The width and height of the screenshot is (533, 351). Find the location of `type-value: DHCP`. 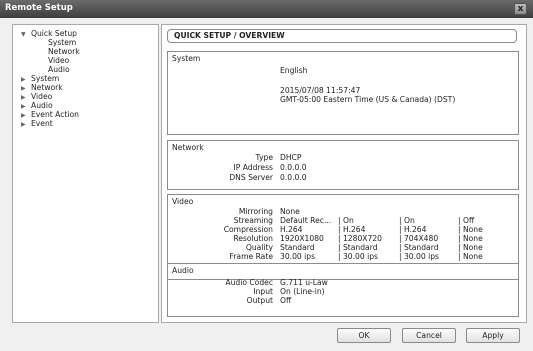

type-value: DHCP is located at coordinates (291, 157).